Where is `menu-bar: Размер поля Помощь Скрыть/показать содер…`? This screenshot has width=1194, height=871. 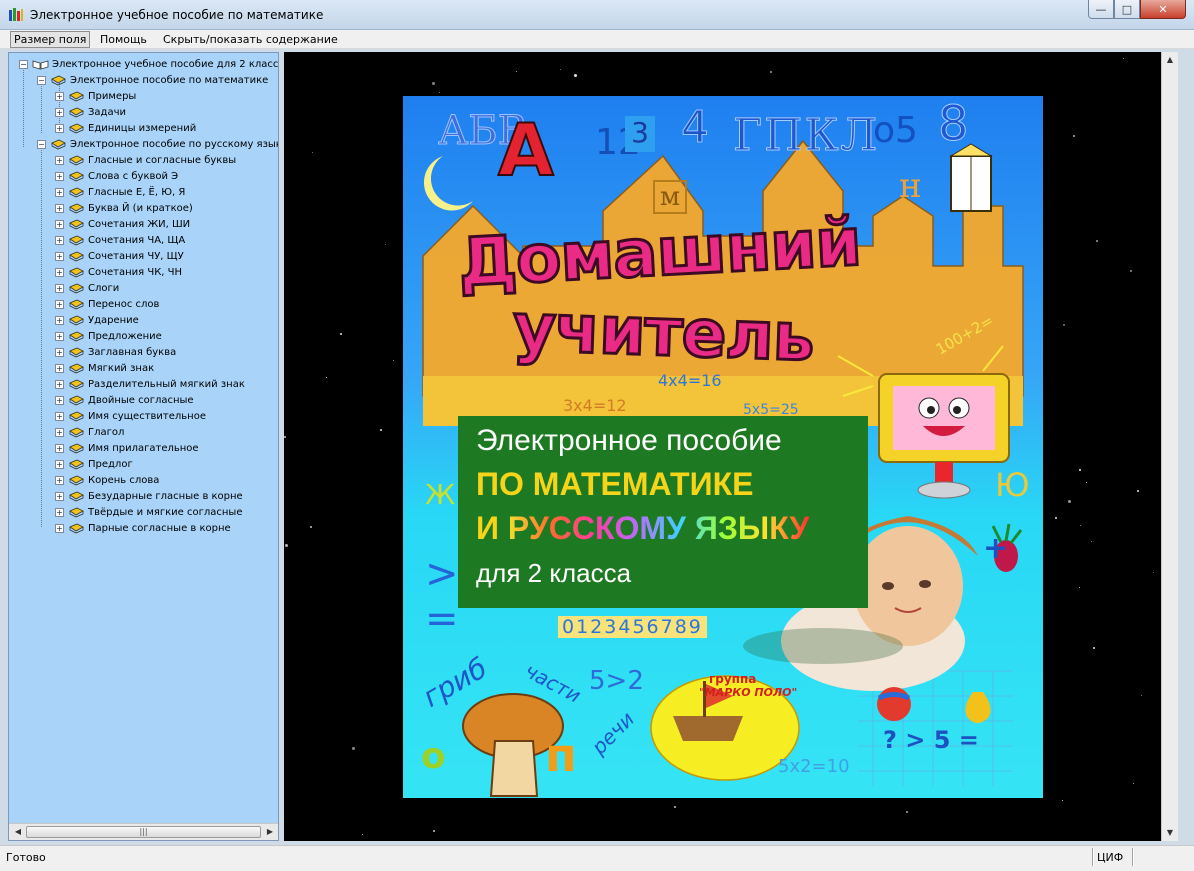 menu-bar: Размер поля Помощь Скрыть/показать содер… is located at coordinates (597, 39).